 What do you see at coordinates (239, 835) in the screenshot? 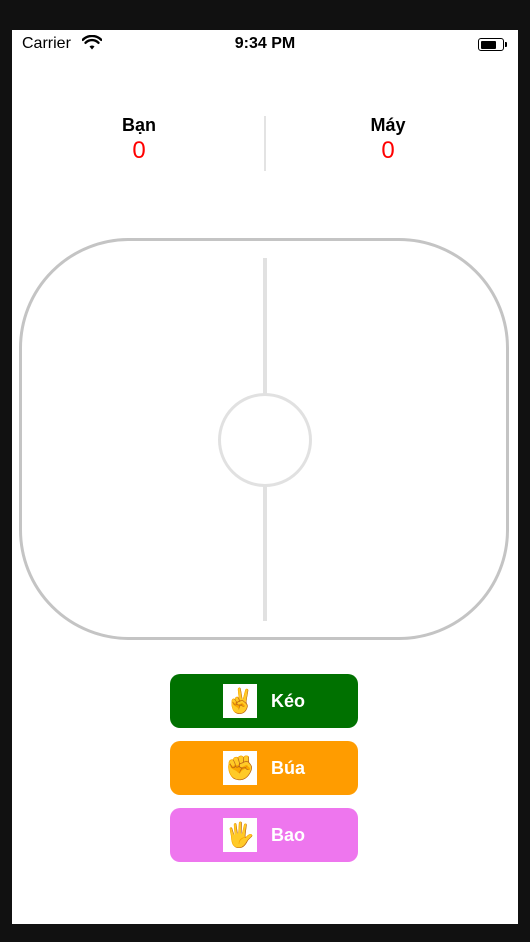
I see `paper-hand-icon: 🖐️` at bounding box center [239, 835].